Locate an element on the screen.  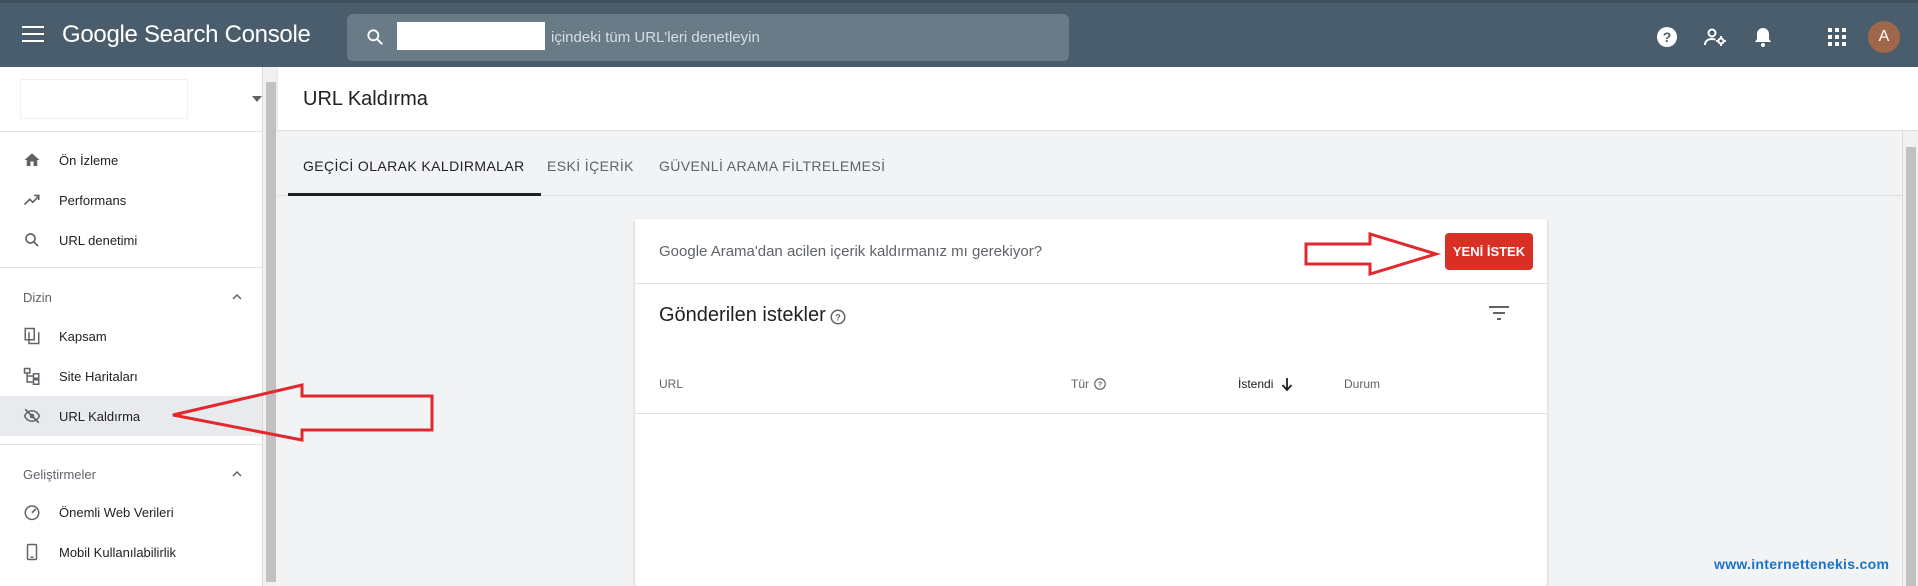
sidebar-item-label: Mobil Kullanılabilirlik is located at coordinates (118, 552).